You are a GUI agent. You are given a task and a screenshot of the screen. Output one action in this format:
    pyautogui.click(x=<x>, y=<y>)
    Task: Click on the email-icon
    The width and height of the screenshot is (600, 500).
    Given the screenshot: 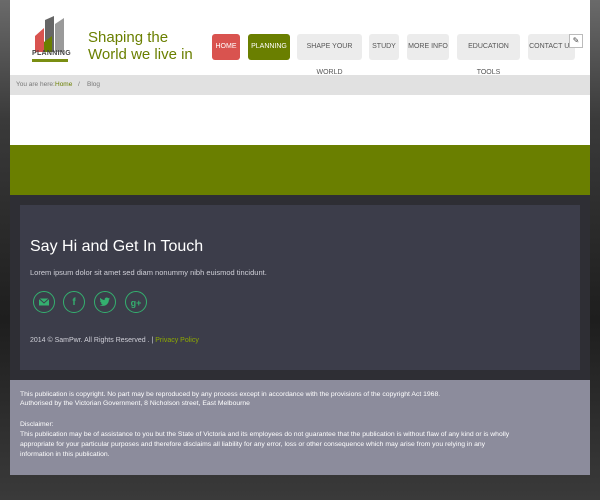 What is the action you would take?
    pyautogui.click(x=44, y=302)
    